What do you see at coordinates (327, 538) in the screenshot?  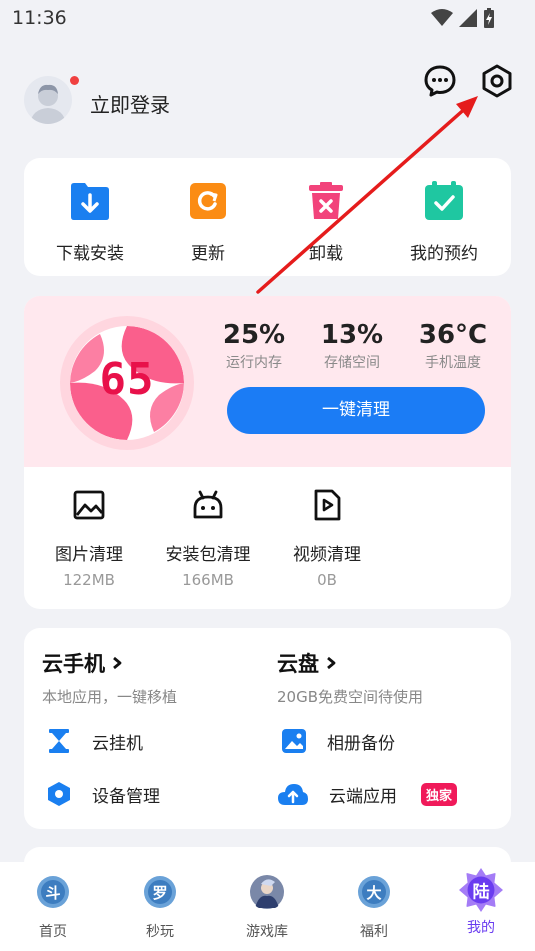 I see `tool-video-clean: 视频清理 0B` at bounding box center [327, 538].